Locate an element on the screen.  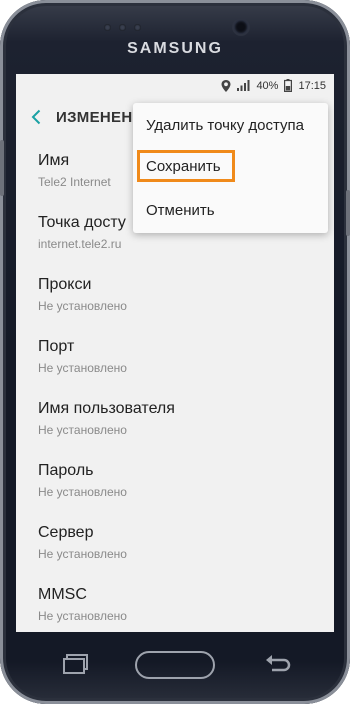
back-button is located at coordinates (36, 117).